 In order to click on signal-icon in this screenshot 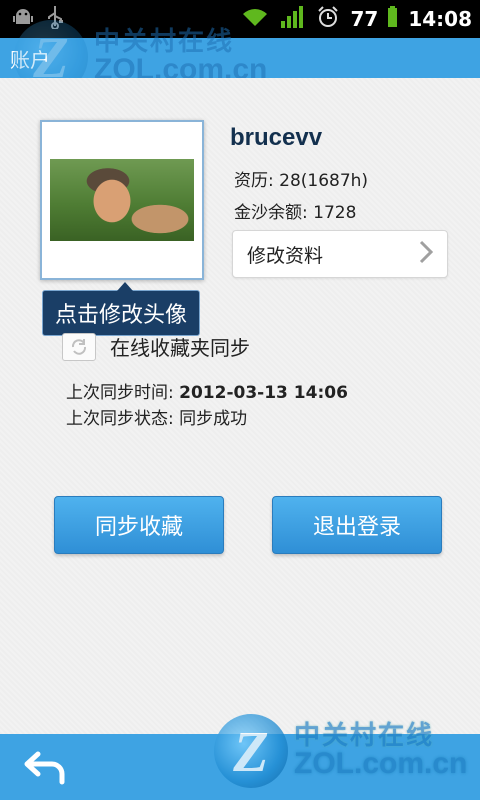, I will do `click(293, 19)`.